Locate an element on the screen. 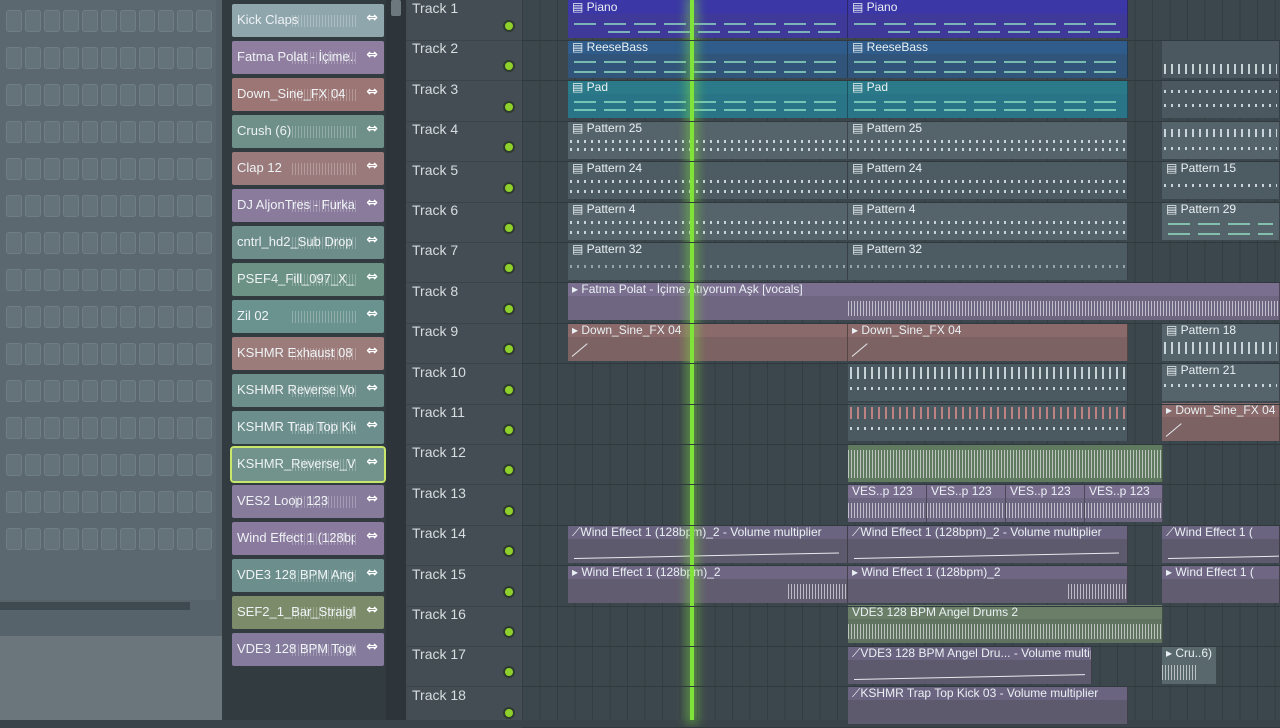  clip-pattern32: ▤ Pattern 32 is located at coordinates (708, 261).